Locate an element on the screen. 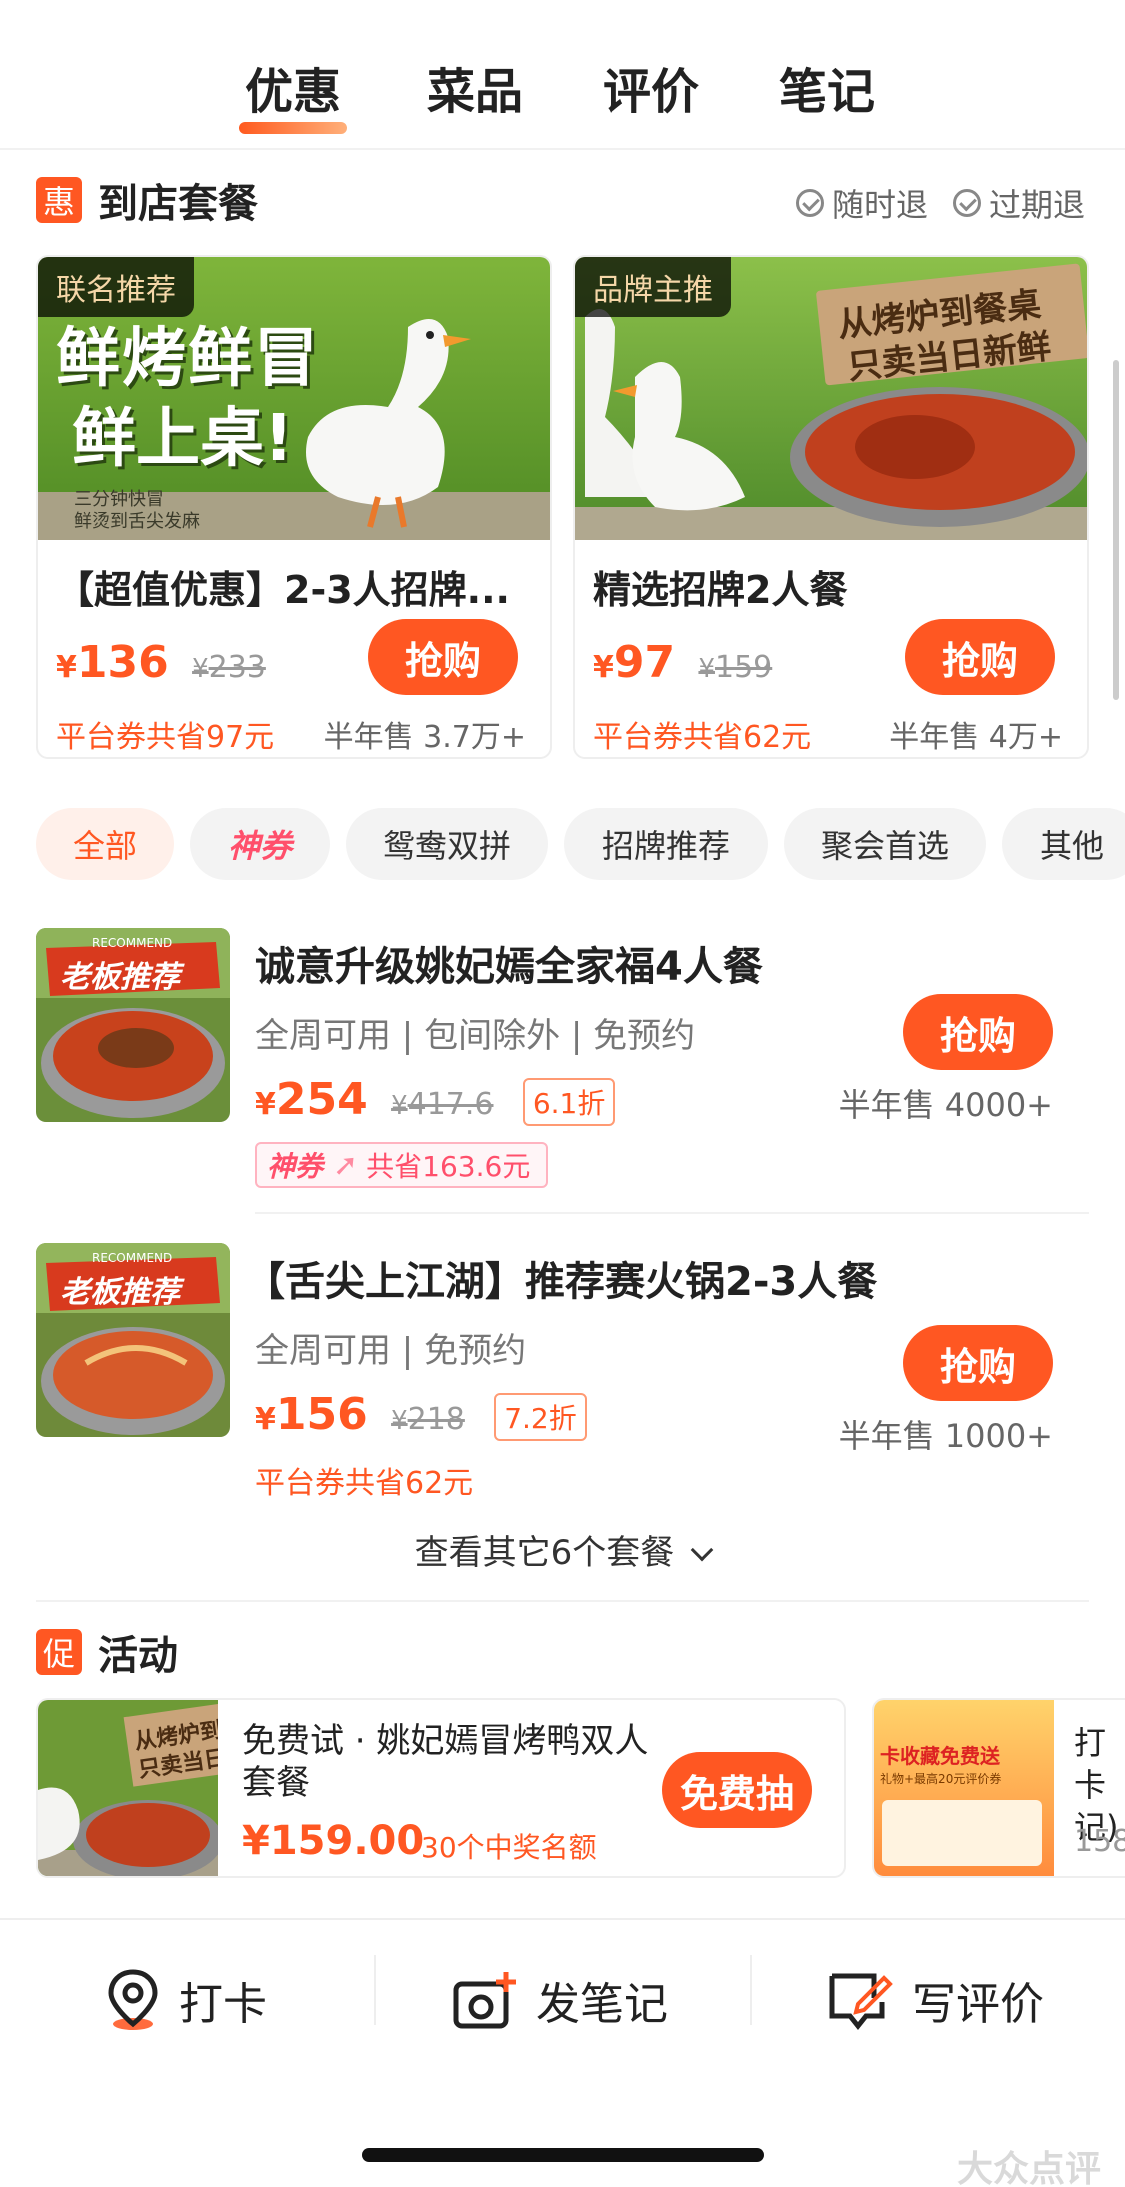  item-subtitle: 全周可用 | 免预约 is located at coordinates (391, 1351).